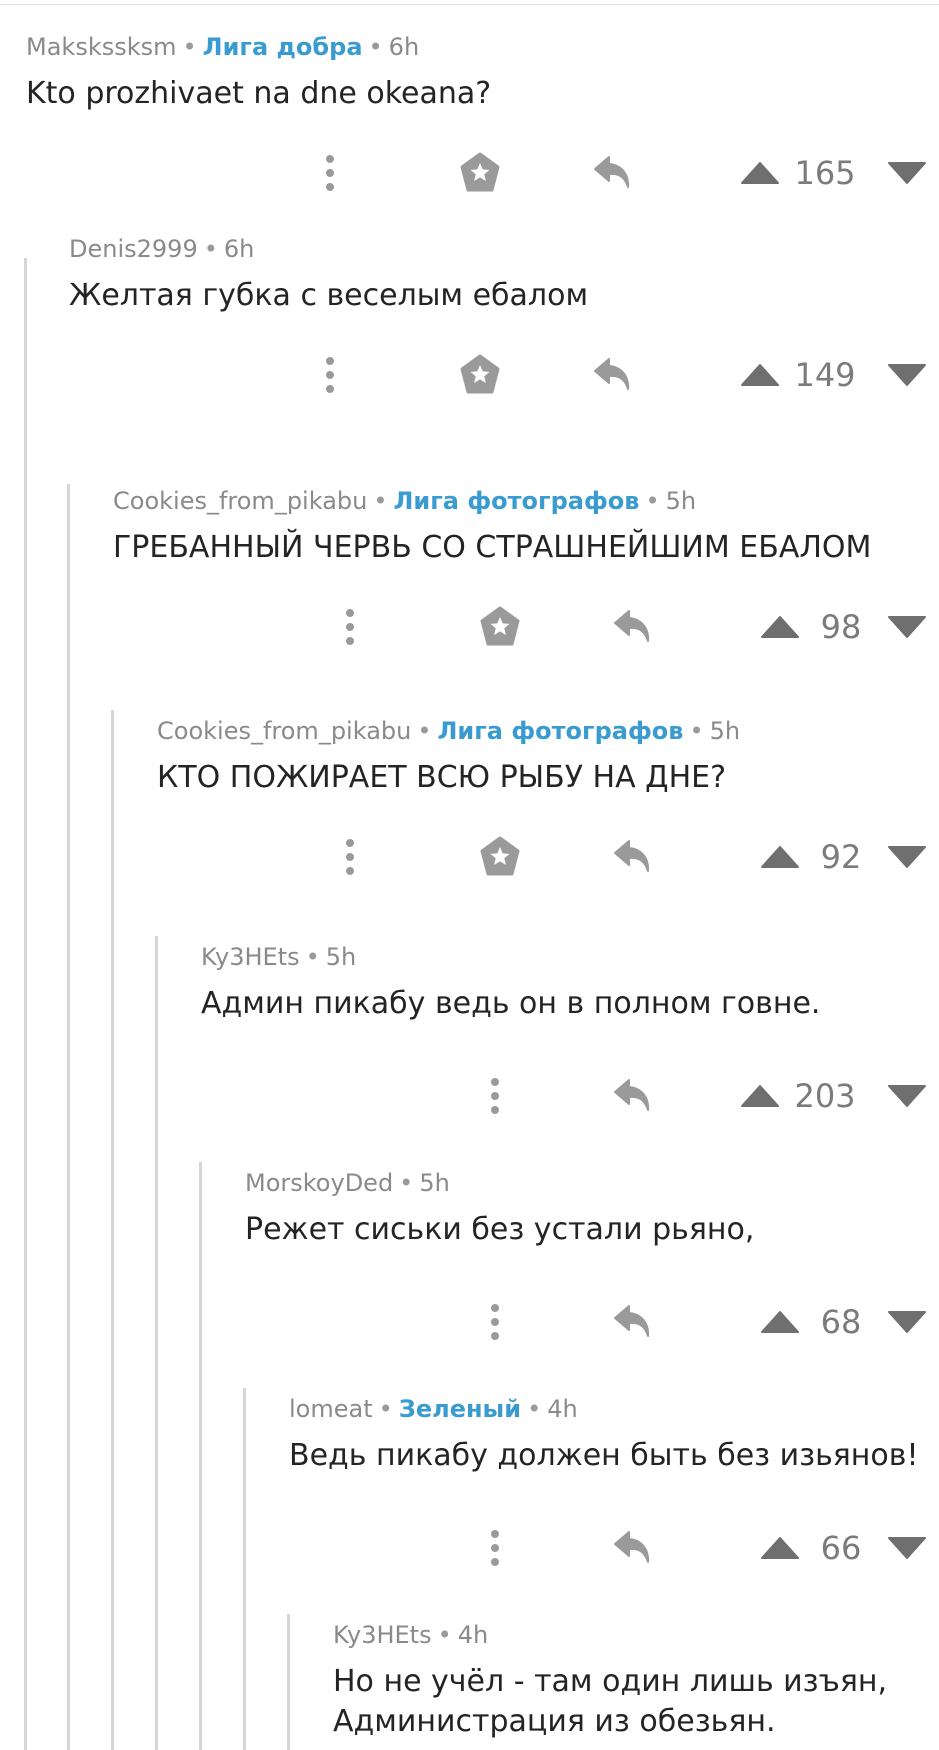  Describe the element at coordinates (554, 1721) in the screenshot. I see `comment-text-line: Администрация из обезьян.` at that location.